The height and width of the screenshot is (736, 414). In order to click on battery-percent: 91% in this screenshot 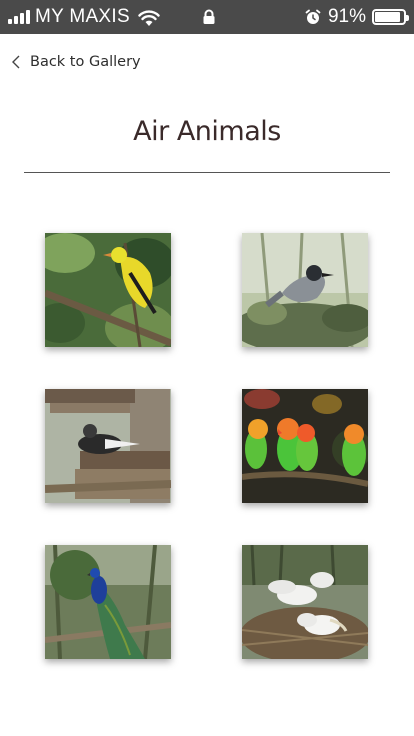, I will do `click(346, 16)`.